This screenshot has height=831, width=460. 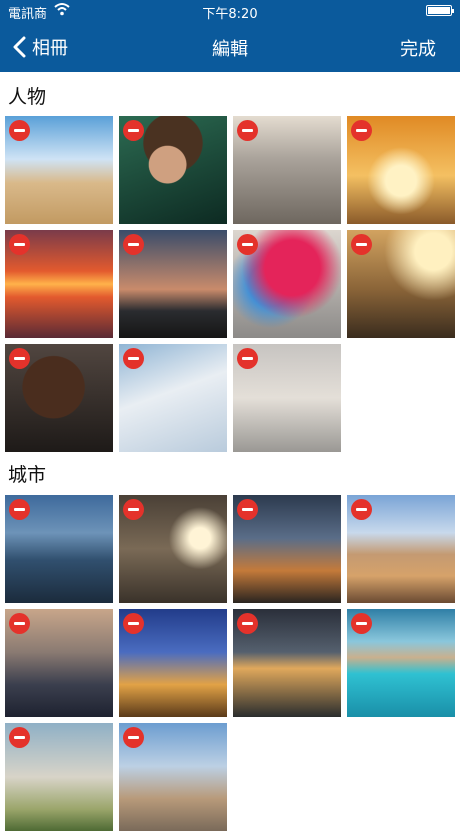 I want to click on section-title-city: 城市, so click(x=27, y=475).